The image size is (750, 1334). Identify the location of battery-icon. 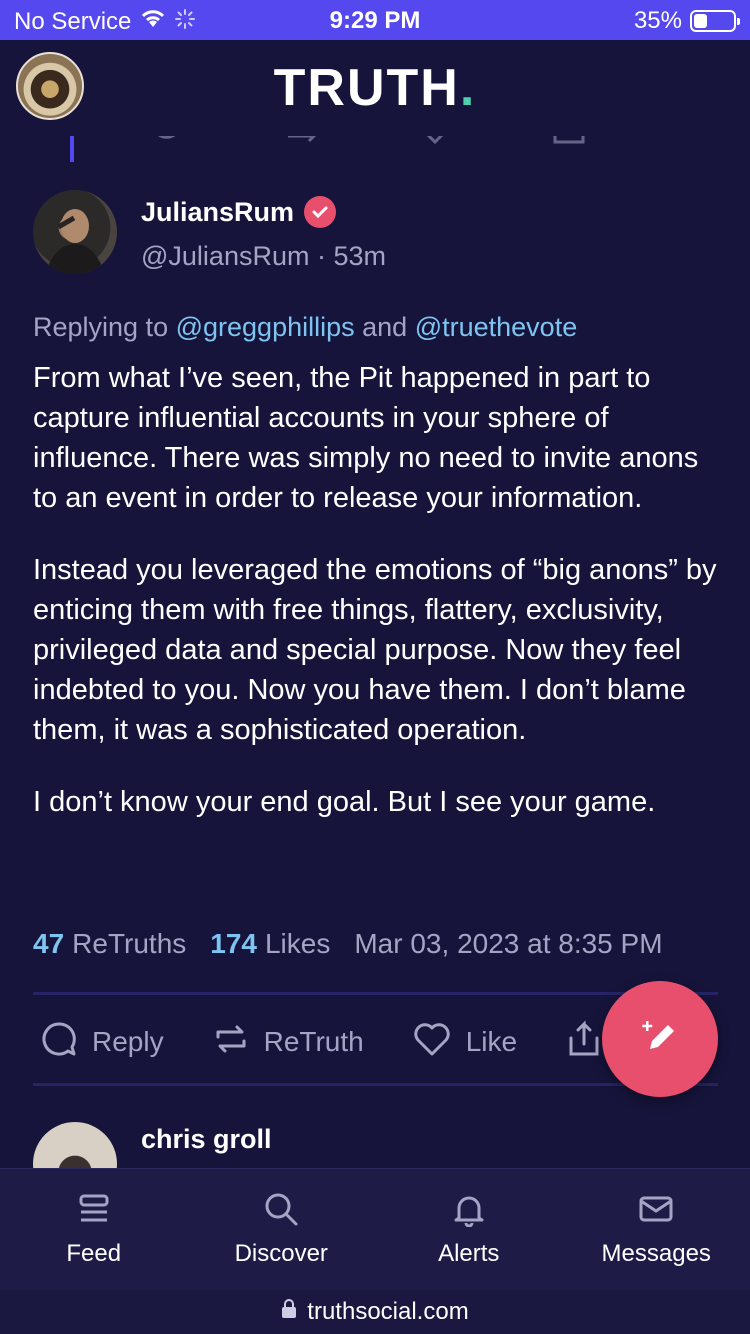
(715, 21).